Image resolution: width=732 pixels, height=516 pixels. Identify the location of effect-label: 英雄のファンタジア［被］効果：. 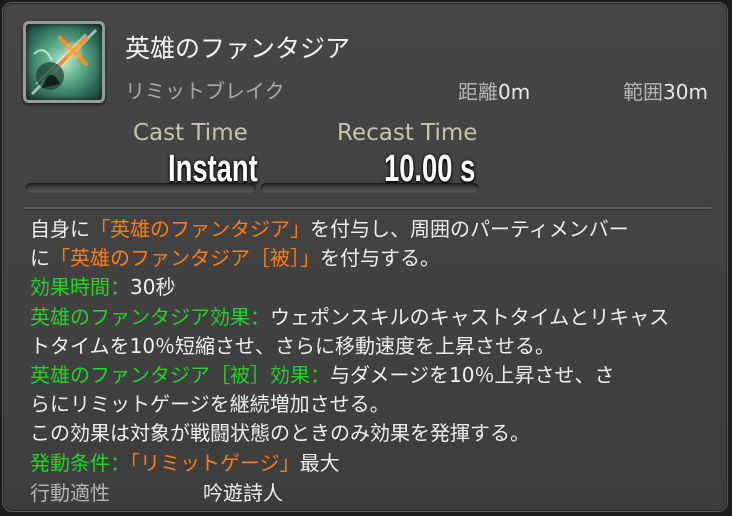
(180, 374).